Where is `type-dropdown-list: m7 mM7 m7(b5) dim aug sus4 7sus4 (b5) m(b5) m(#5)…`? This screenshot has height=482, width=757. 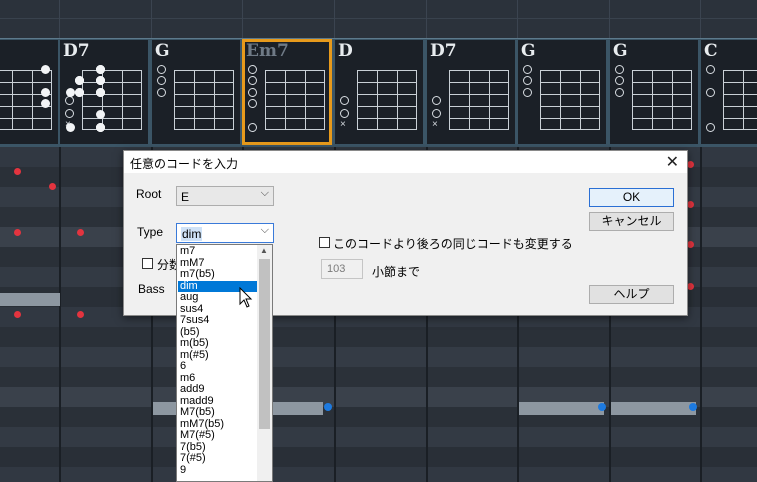 type-dropdown-list: m7 mM7 m7(b5) dim aug sus4 7sus4 (b5) m(b5) m(#5)… is located at coordinates (224, 363).